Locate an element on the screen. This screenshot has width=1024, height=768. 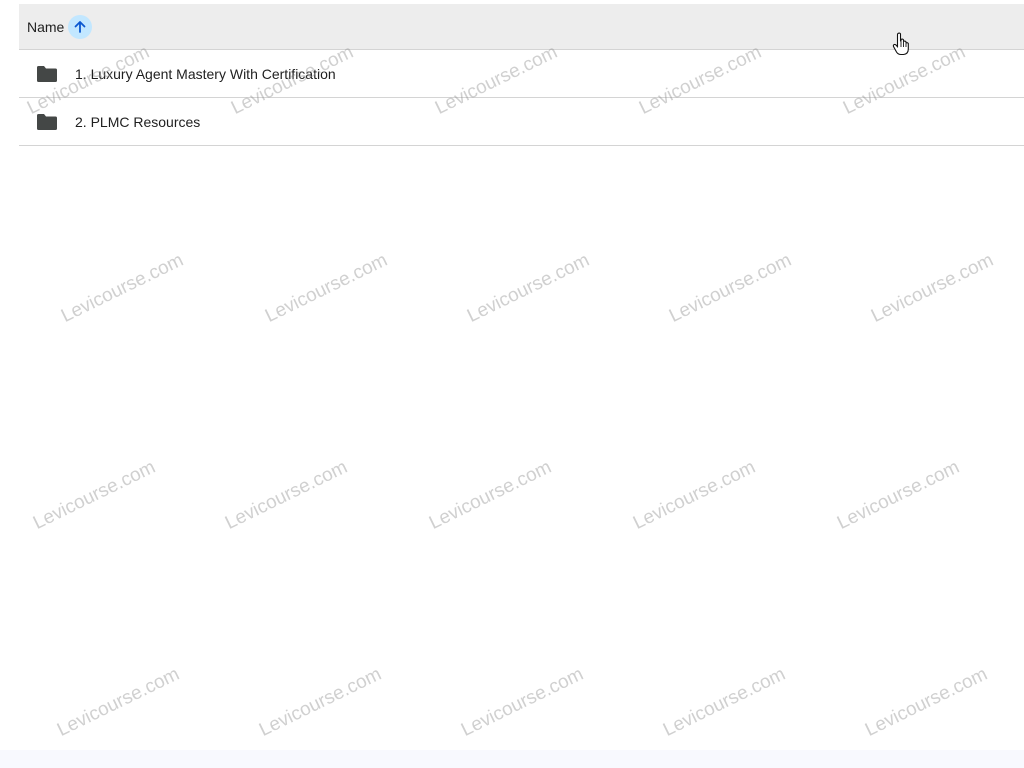
bottom-strip is located at coordinates (512, 759).